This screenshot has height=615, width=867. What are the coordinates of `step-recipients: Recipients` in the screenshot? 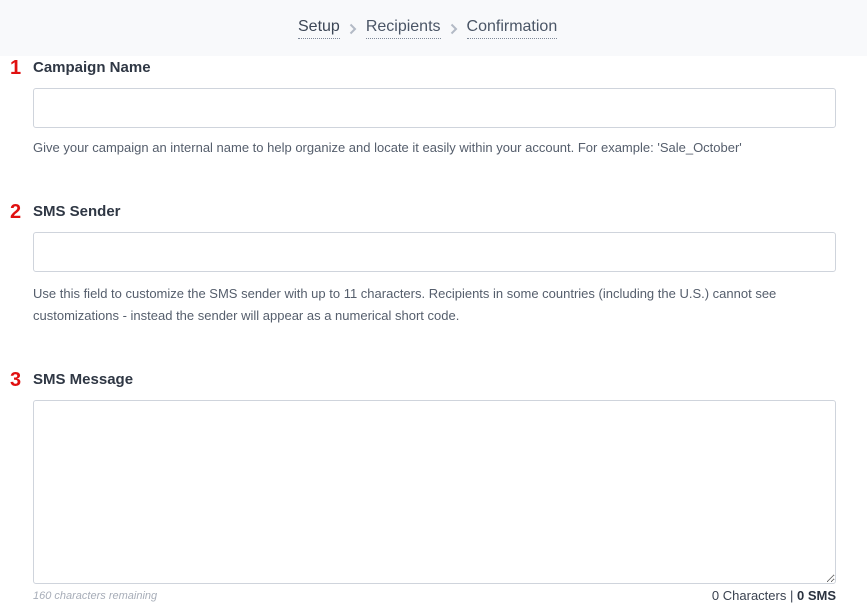 It's located at (403, 28).